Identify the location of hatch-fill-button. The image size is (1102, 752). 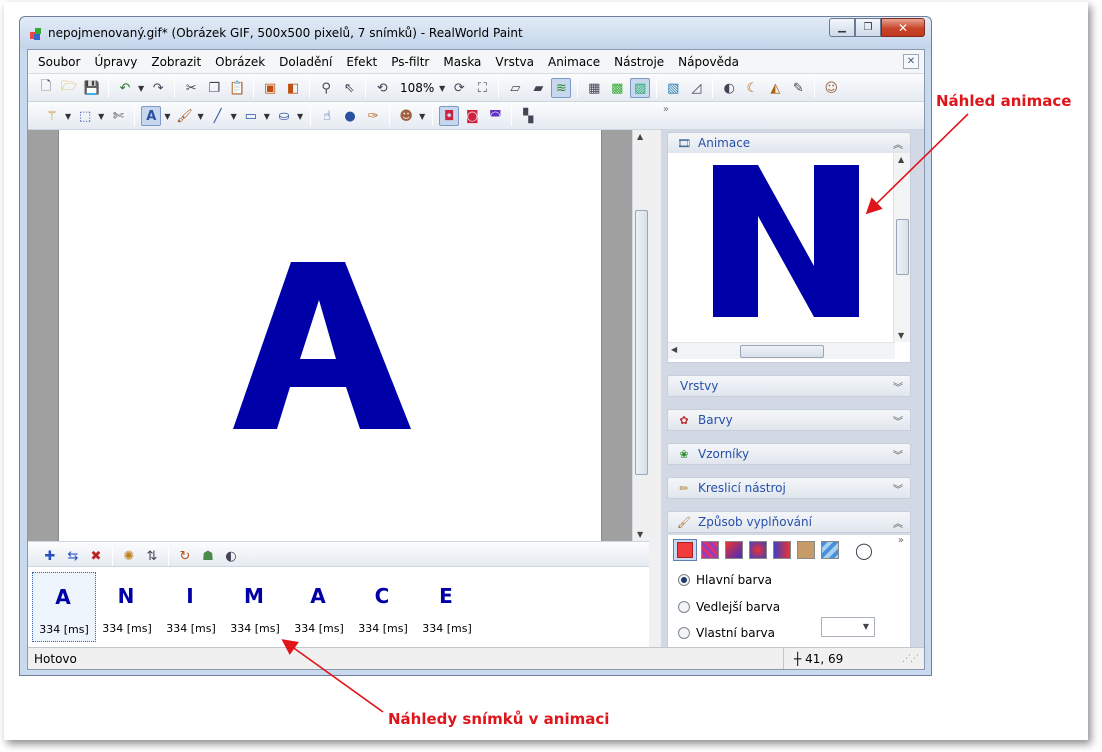
(710, 550).